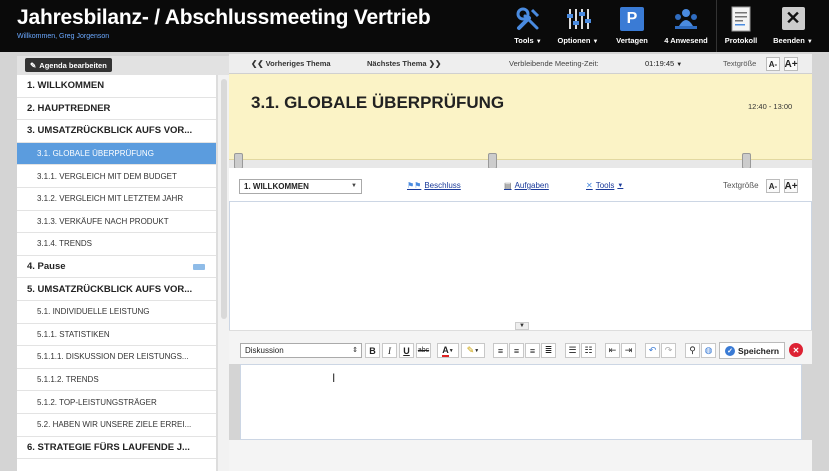  What do you see at coordinates (68, 65) in the screenshot?
I see `edit-agenda-button: ✎ Agenda bearbeiten` at bounding box center [68, 65].